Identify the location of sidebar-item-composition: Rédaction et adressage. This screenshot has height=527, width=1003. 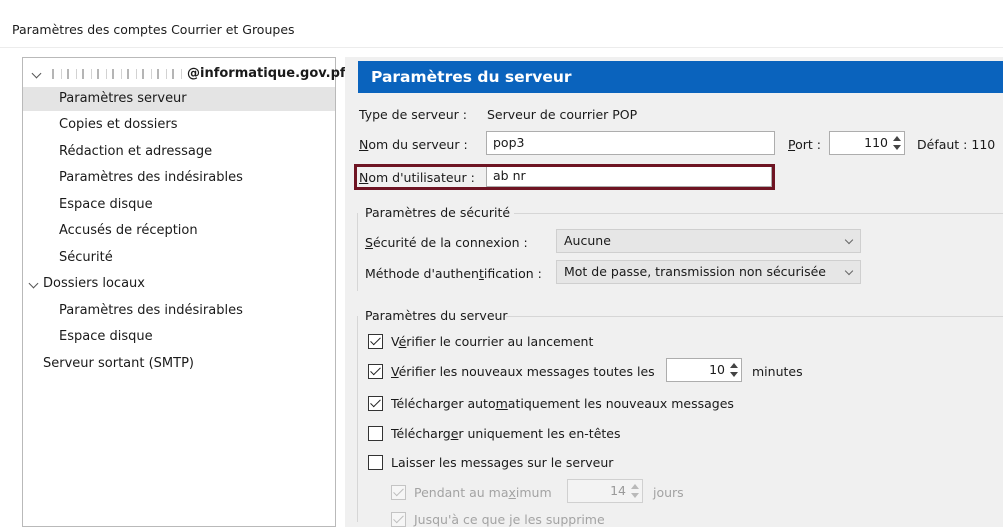
(179, 152).